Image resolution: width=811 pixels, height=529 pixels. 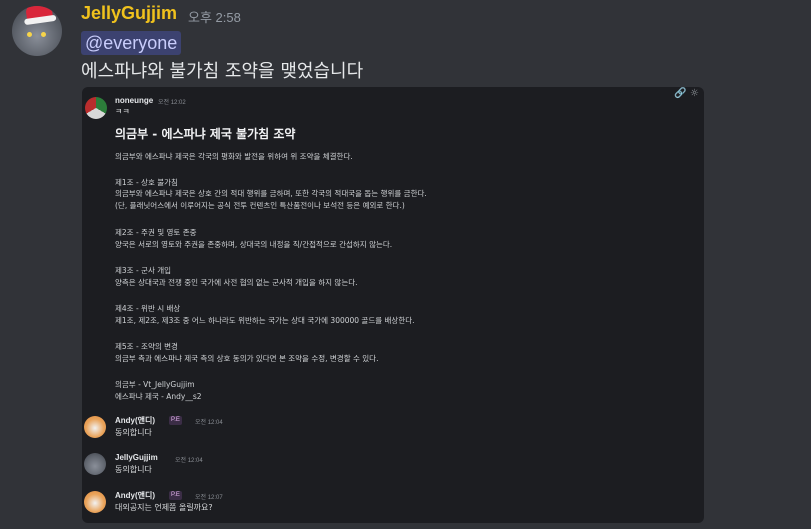 I want to click on everyone-mention: @everyone, so click(x=131, y=43).